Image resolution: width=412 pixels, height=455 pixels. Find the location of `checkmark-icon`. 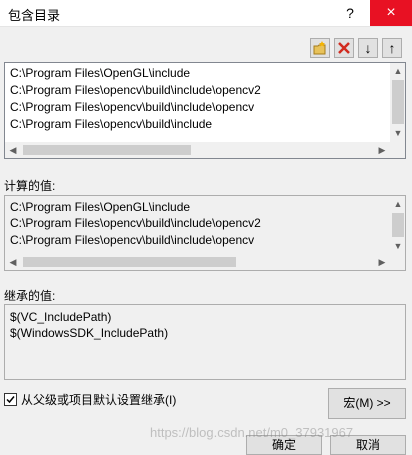

checkmark-icon is located at coordinates (10, 400).